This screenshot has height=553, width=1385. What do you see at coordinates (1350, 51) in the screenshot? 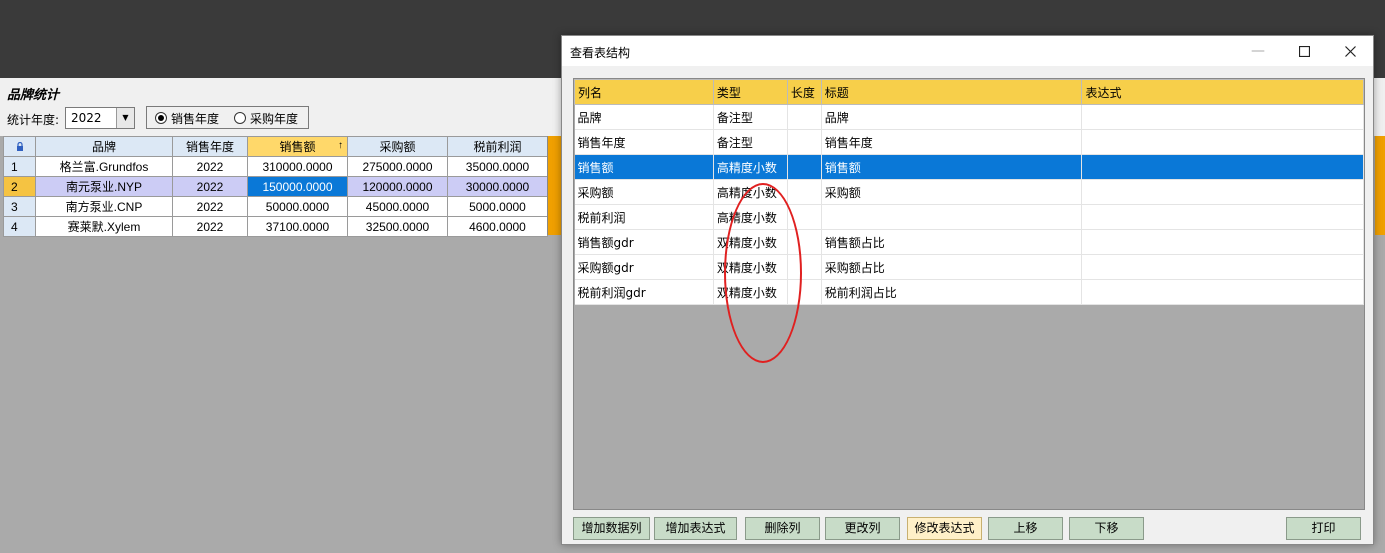
I see `close-icon` at bounding box center [1350, 51].